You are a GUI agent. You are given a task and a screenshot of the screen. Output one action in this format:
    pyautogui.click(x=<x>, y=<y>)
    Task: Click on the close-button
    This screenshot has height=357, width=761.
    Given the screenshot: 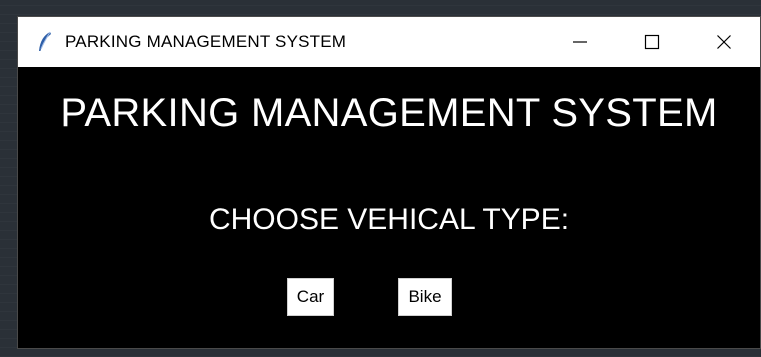 What is the action you would take?
    pyautogui.click(x=724, y=42)
    